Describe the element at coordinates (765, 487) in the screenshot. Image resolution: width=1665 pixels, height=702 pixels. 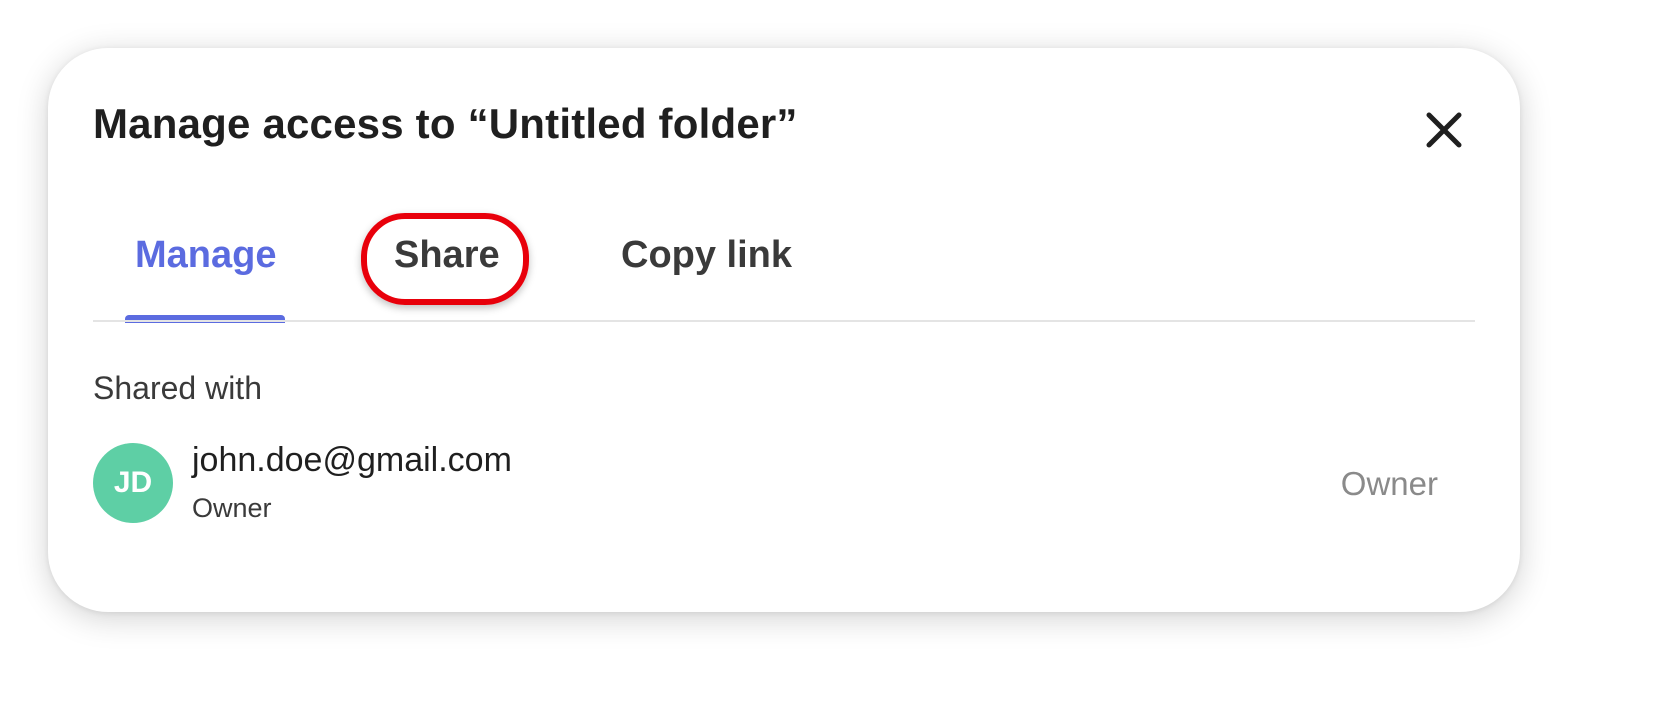
I see `shared-user-row: JD john.doe@gmail.com Owner Owner` at that location.